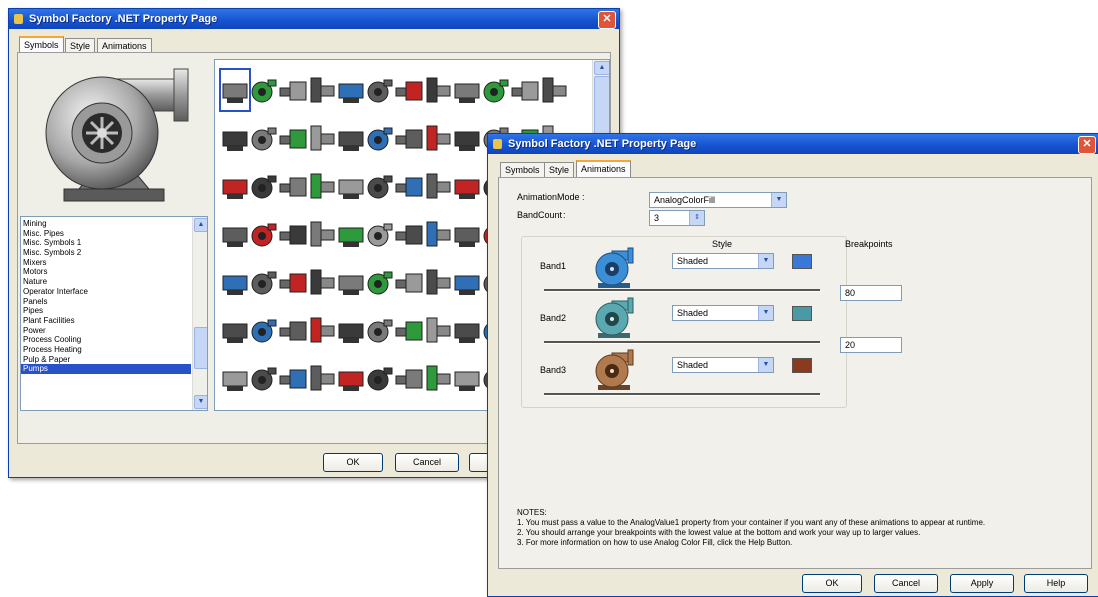  I want to click on back-tab-animations: Animations, so click(124, 45).